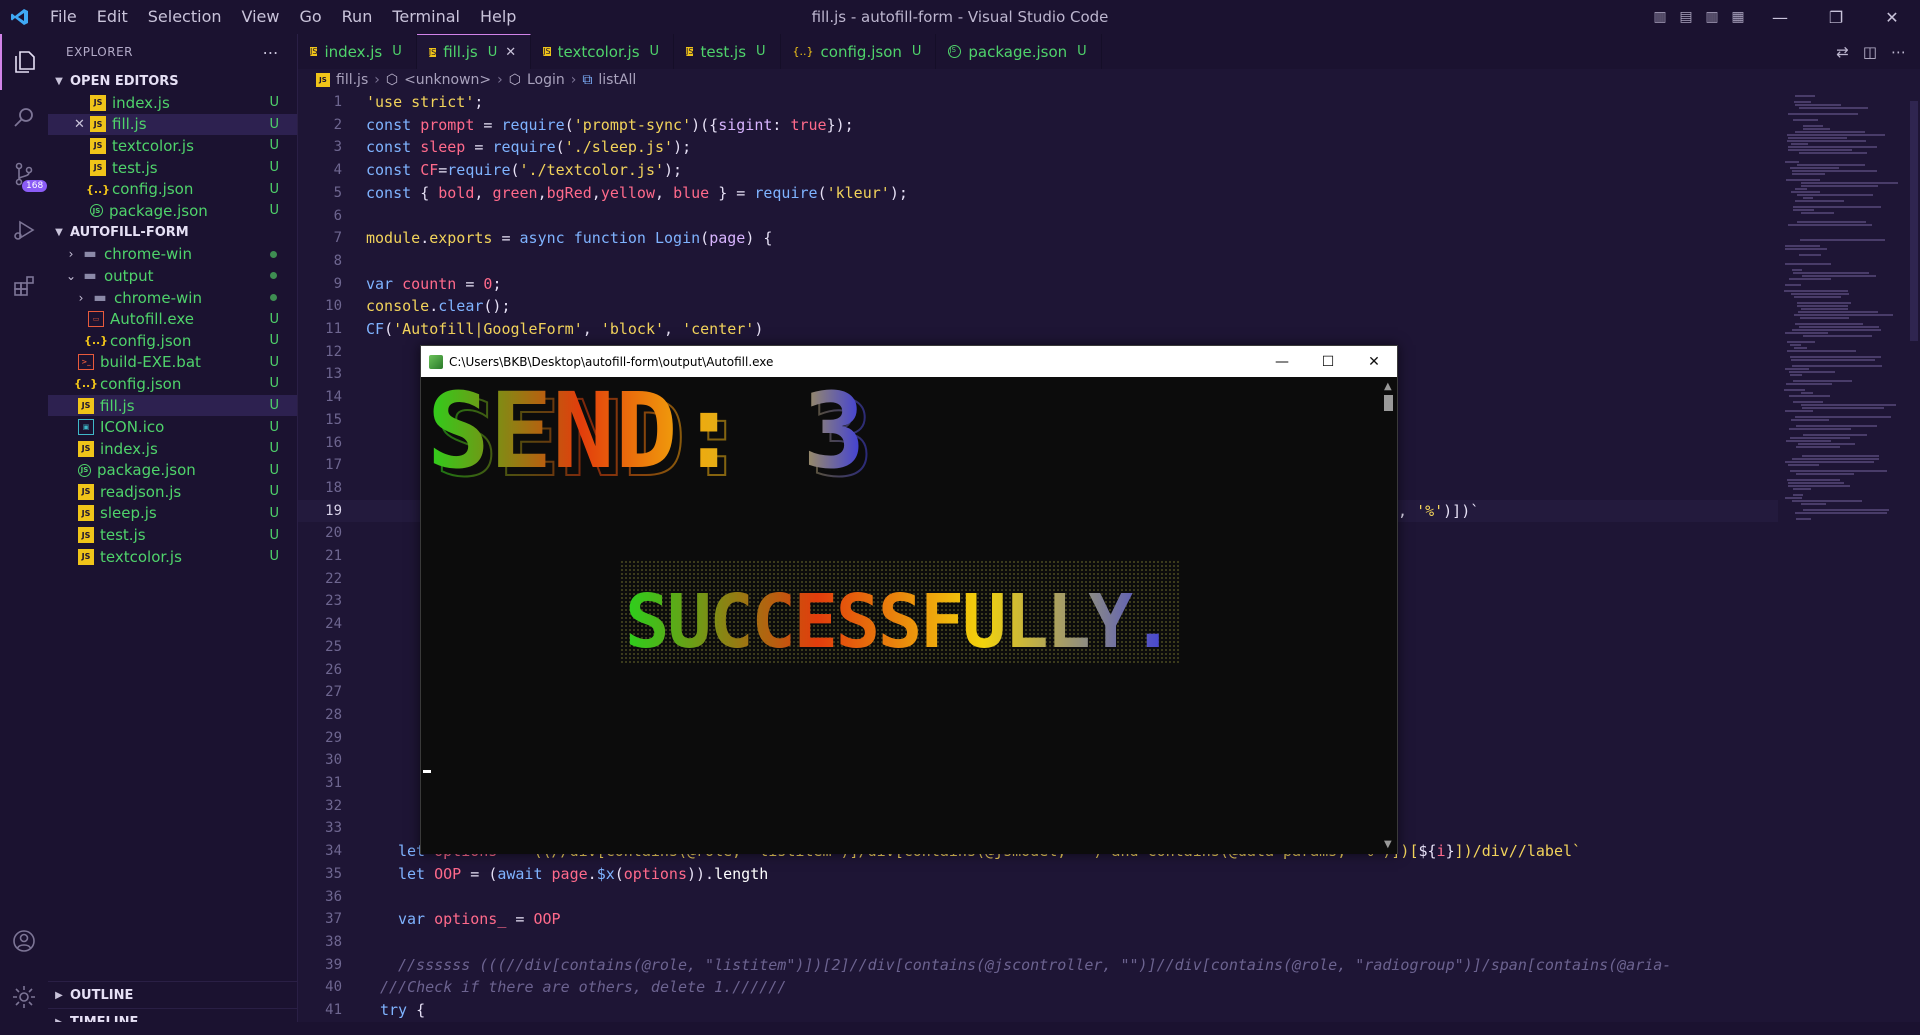 Image resolution: width=1920 pixels, height=1035 pixels. What do you see at coordinates (172, 535) in the screenshot?
I see `file-tree-item: JS test.js U` at bounding box center [172, 535].